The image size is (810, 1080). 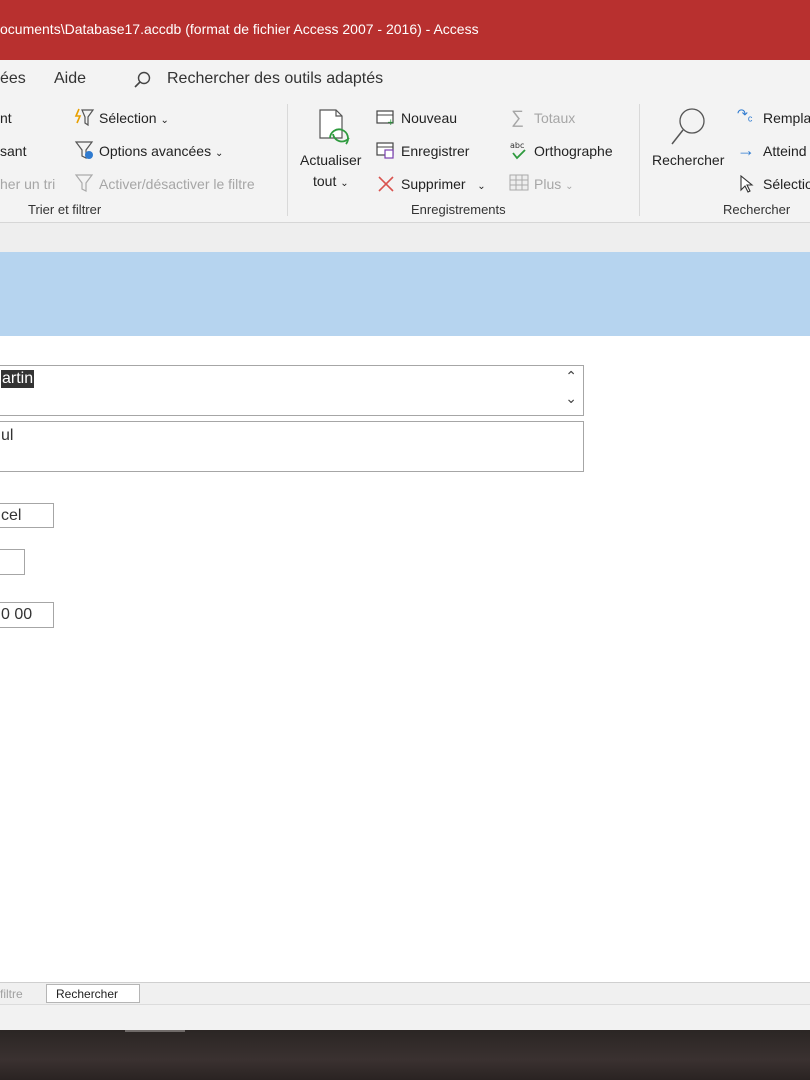 What do you see at coordinates (405, 993) in the screenshot?
I see `record-navigation-bar: filtre Rechercher` at bounding box center [405, 993].